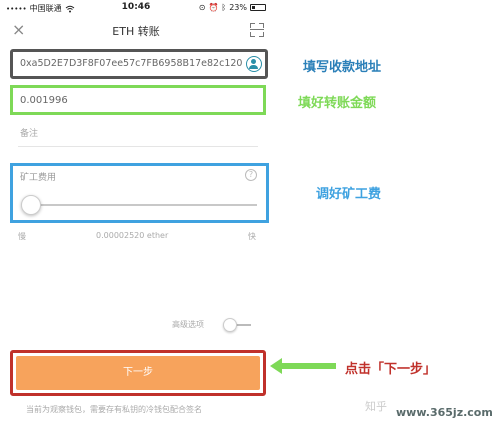 This screenshot has height=425, width=500. I want to click on next-button: 下一步, so click(138, 373).